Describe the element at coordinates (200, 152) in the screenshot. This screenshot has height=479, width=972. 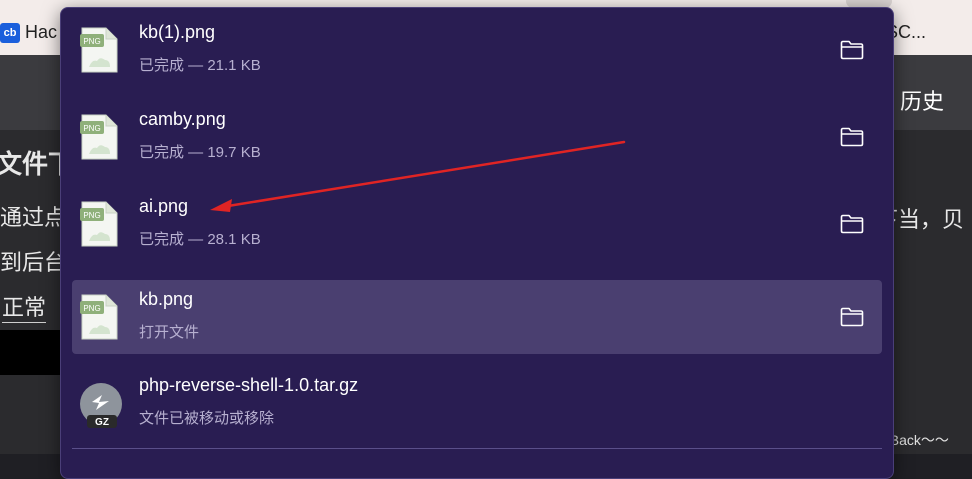
I see `download-status: 已完成 — 19.7 KB` at that location.